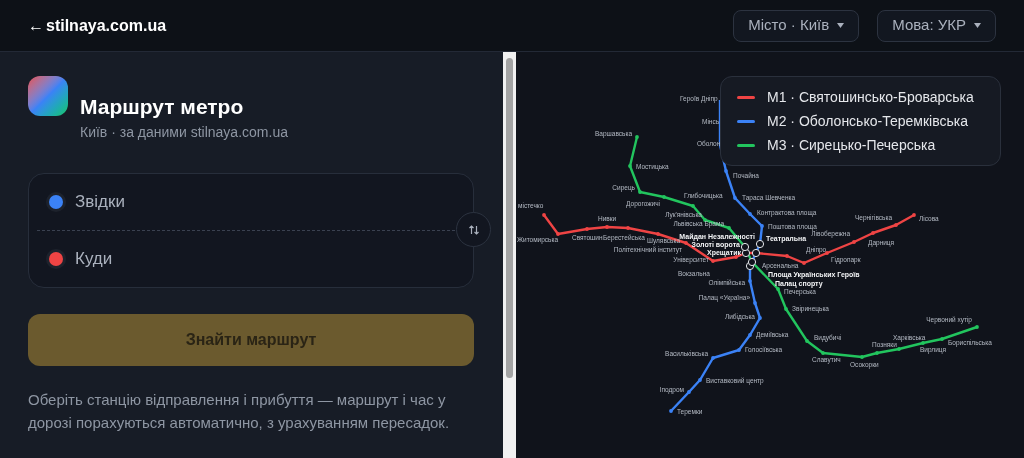 This screenshot has height=458, width=1024. Describe the element at coordinates (870, 97) in the screenshot. I see `legend-label: M1 · Святошинсько-Броварська` at that location.